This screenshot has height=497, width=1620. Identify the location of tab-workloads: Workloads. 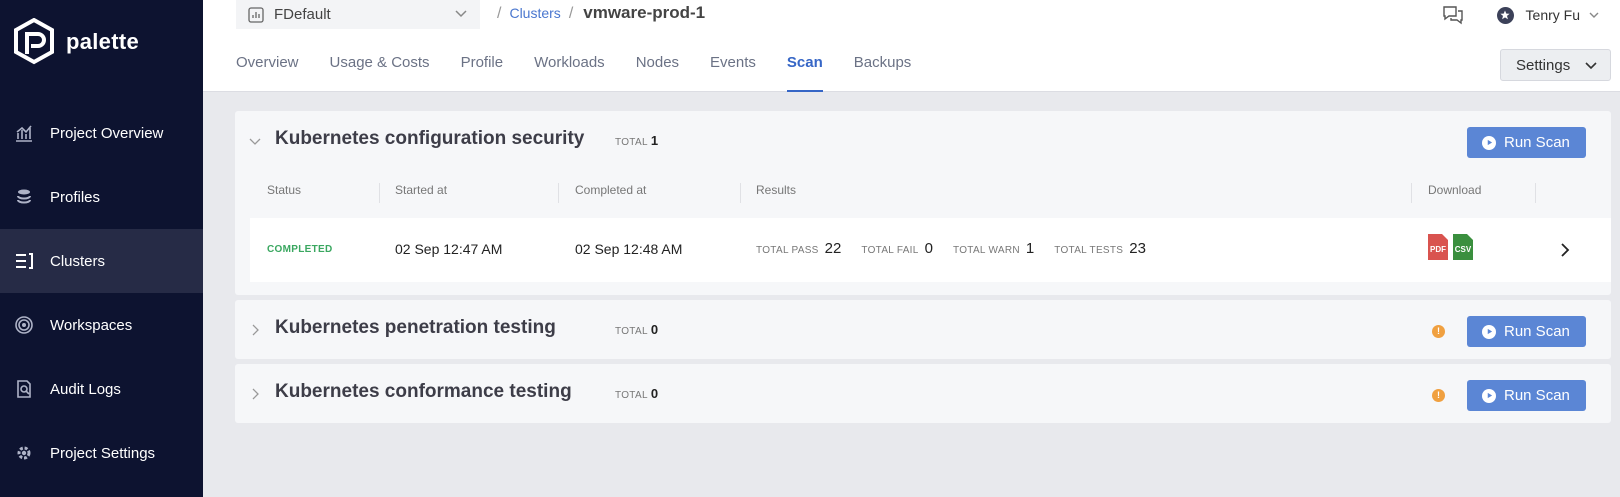
(569, 73).